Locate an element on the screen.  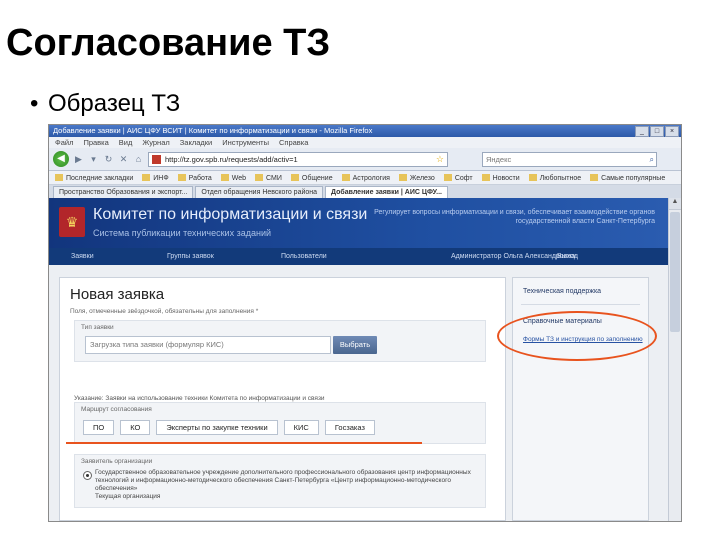
slide-bullet: • Образец ТЗ is located at coordinates (105, 104).